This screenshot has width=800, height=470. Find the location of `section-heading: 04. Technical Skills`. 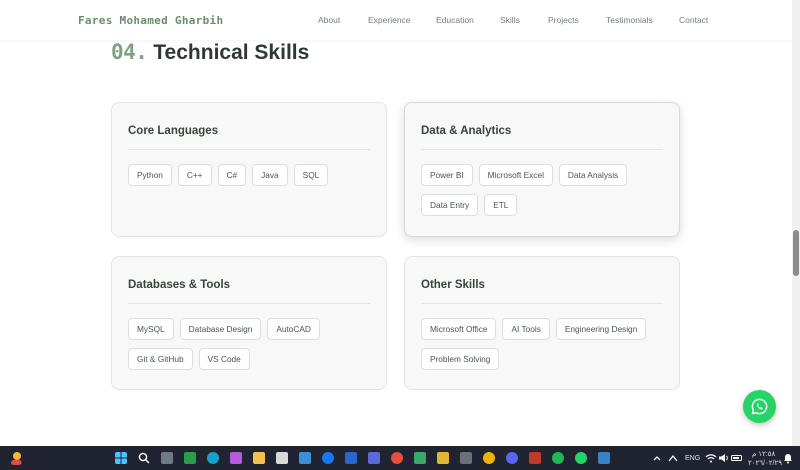

section-heading: 04. Technical Skills is located at coordinates (210, 52).